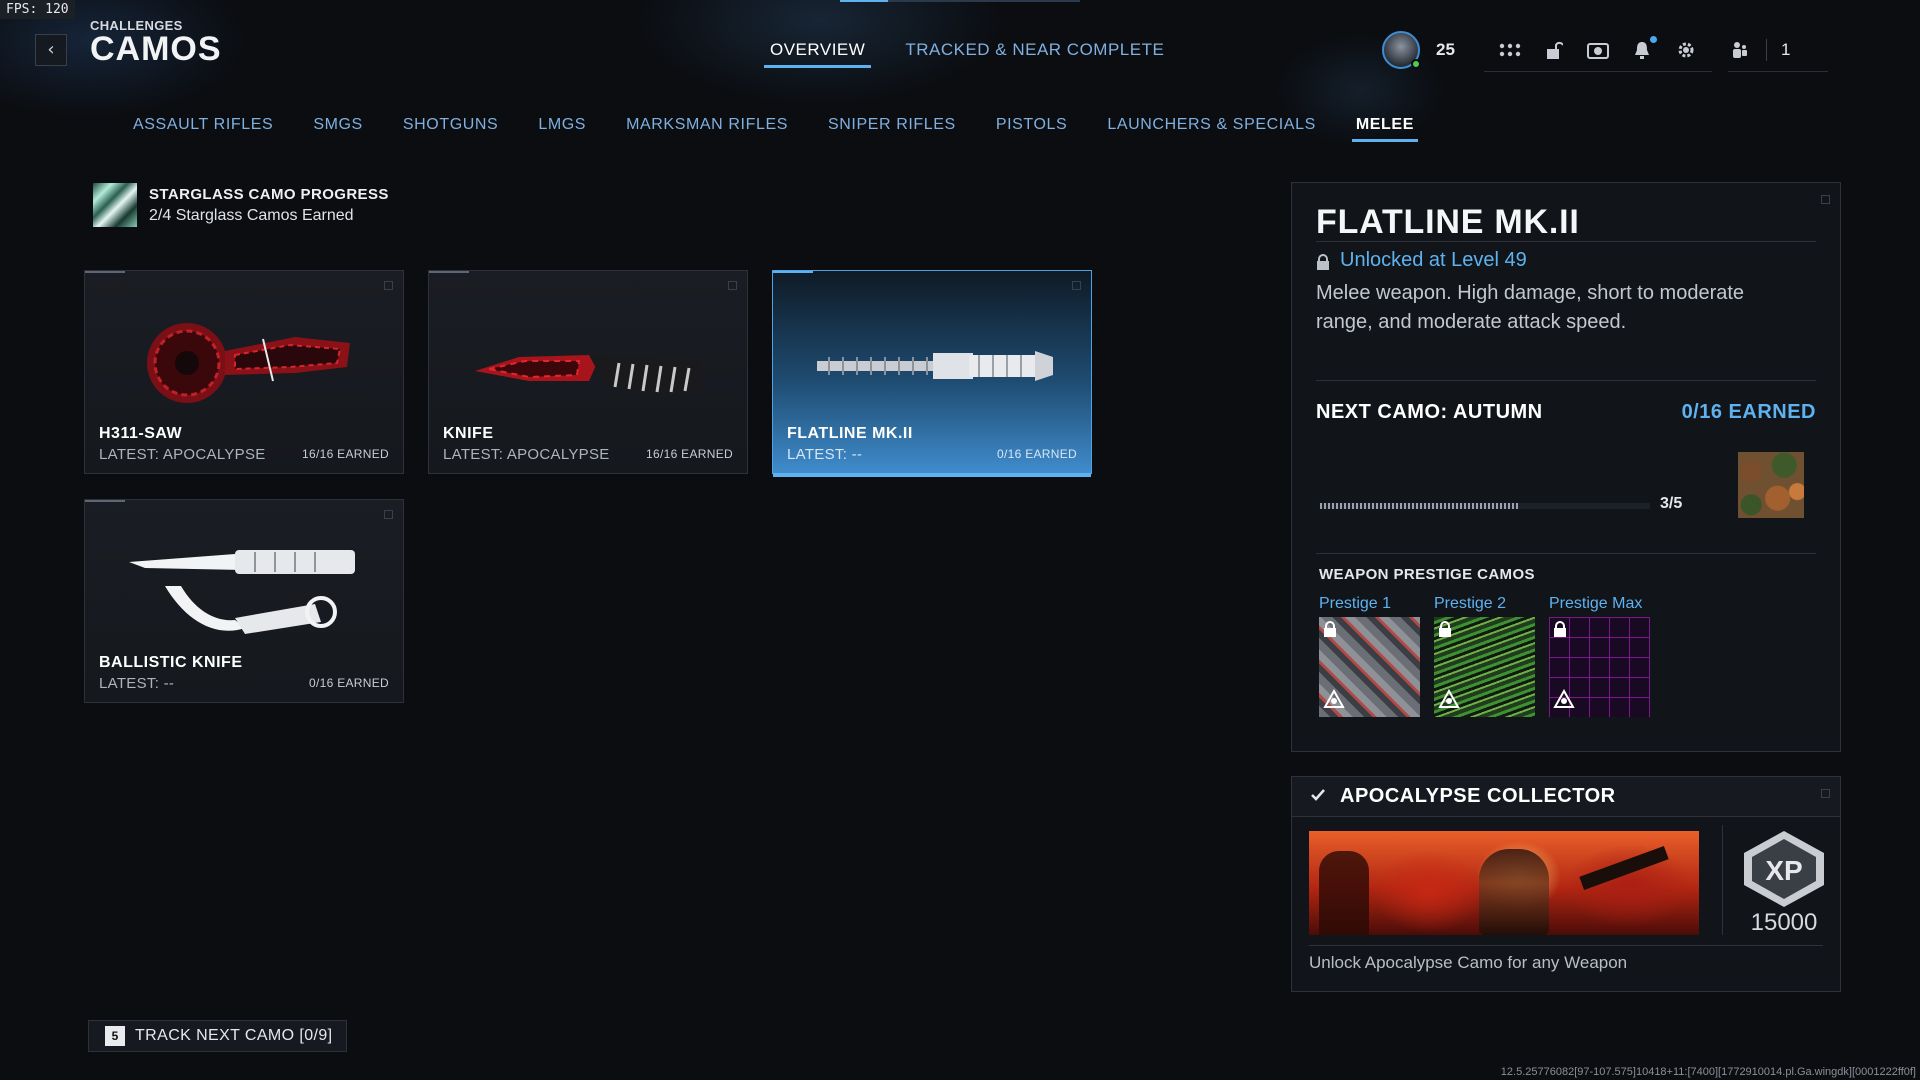 Image resolution: width=1920 pixels, height=1080 pixels. What do you see at coordinates (156, 49) in the screenshot?
I see `page-title: CAMOS` at bounding box center [156, 49].